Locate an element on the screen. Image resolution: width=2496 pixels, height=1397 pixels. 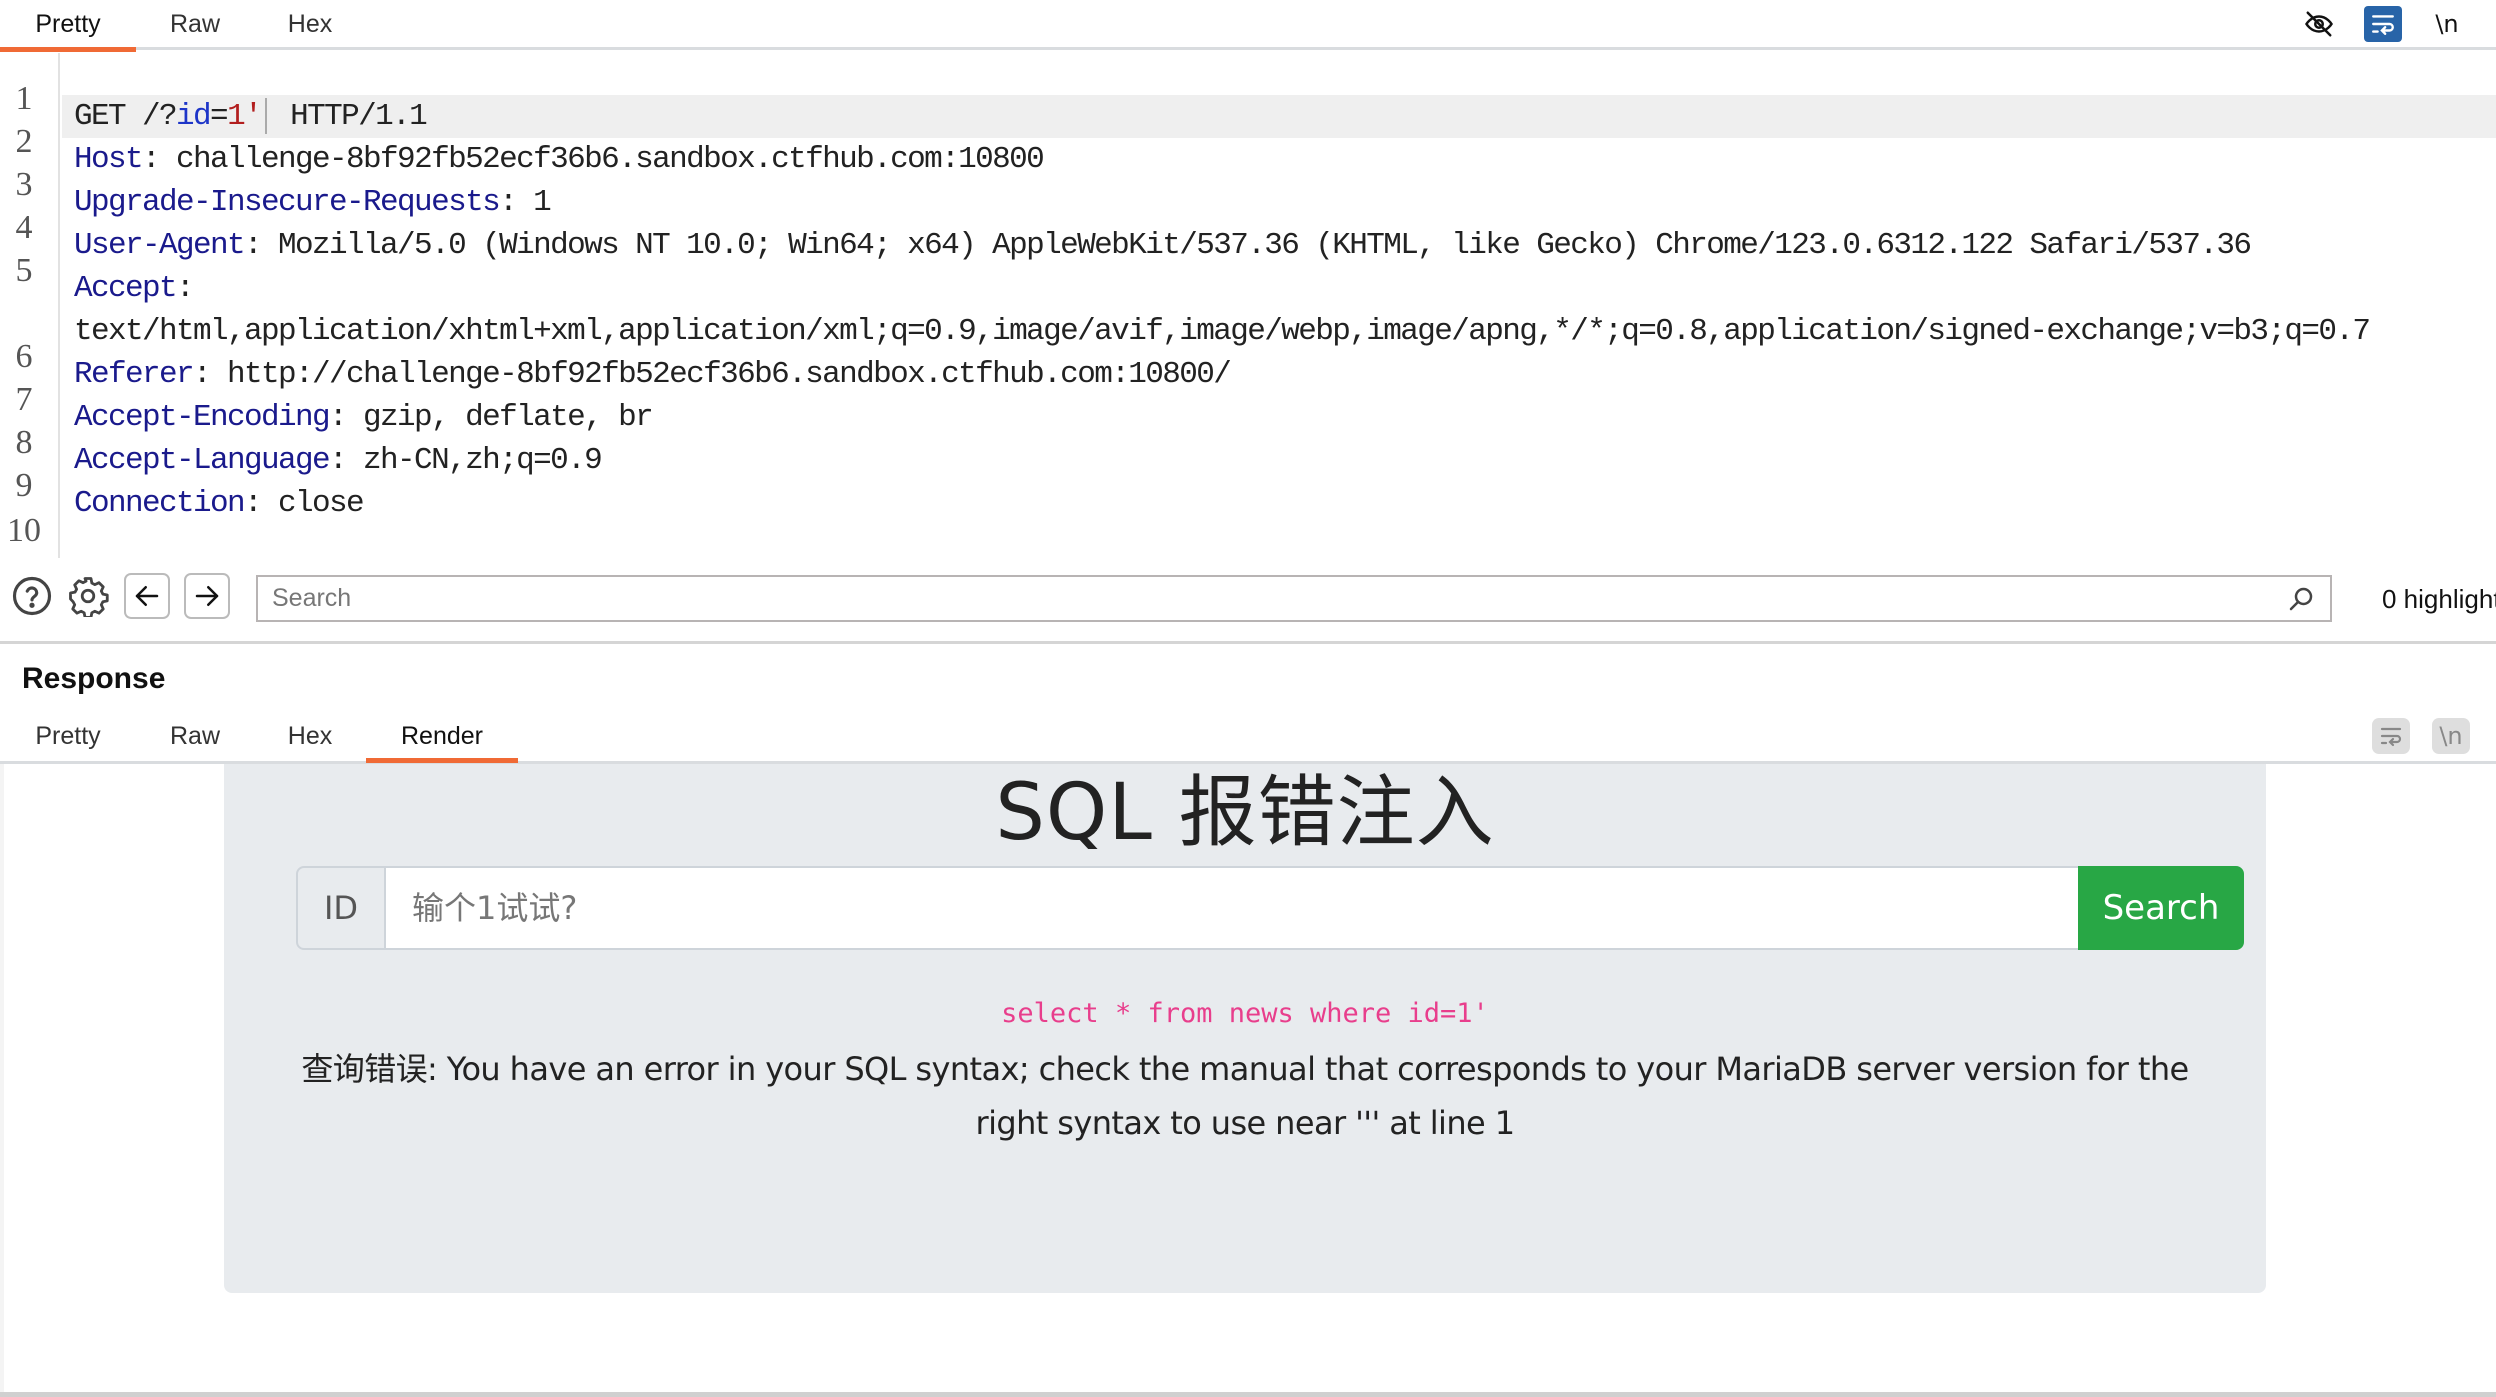
rendered-search-button: Search is located at coordinates (2161, 908).